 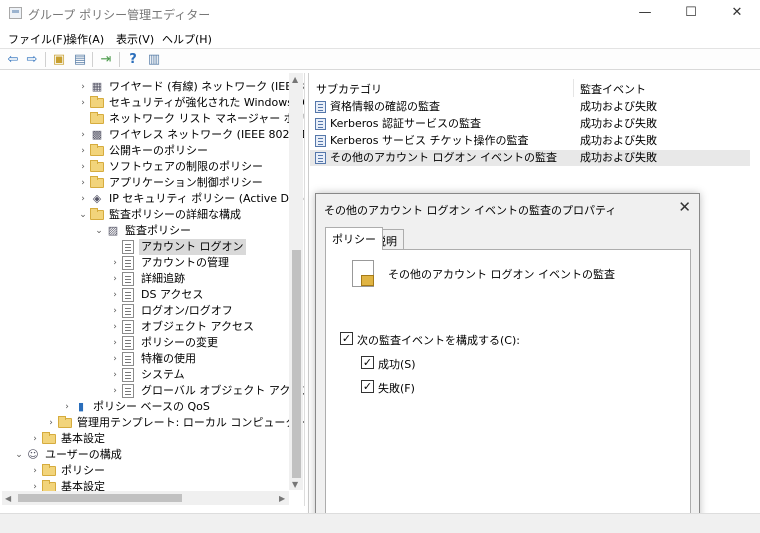 I want to click on list-item-selected: その他のアカウント ログオン イベントの監査 成功および失敗, so click(x=530, y=158).